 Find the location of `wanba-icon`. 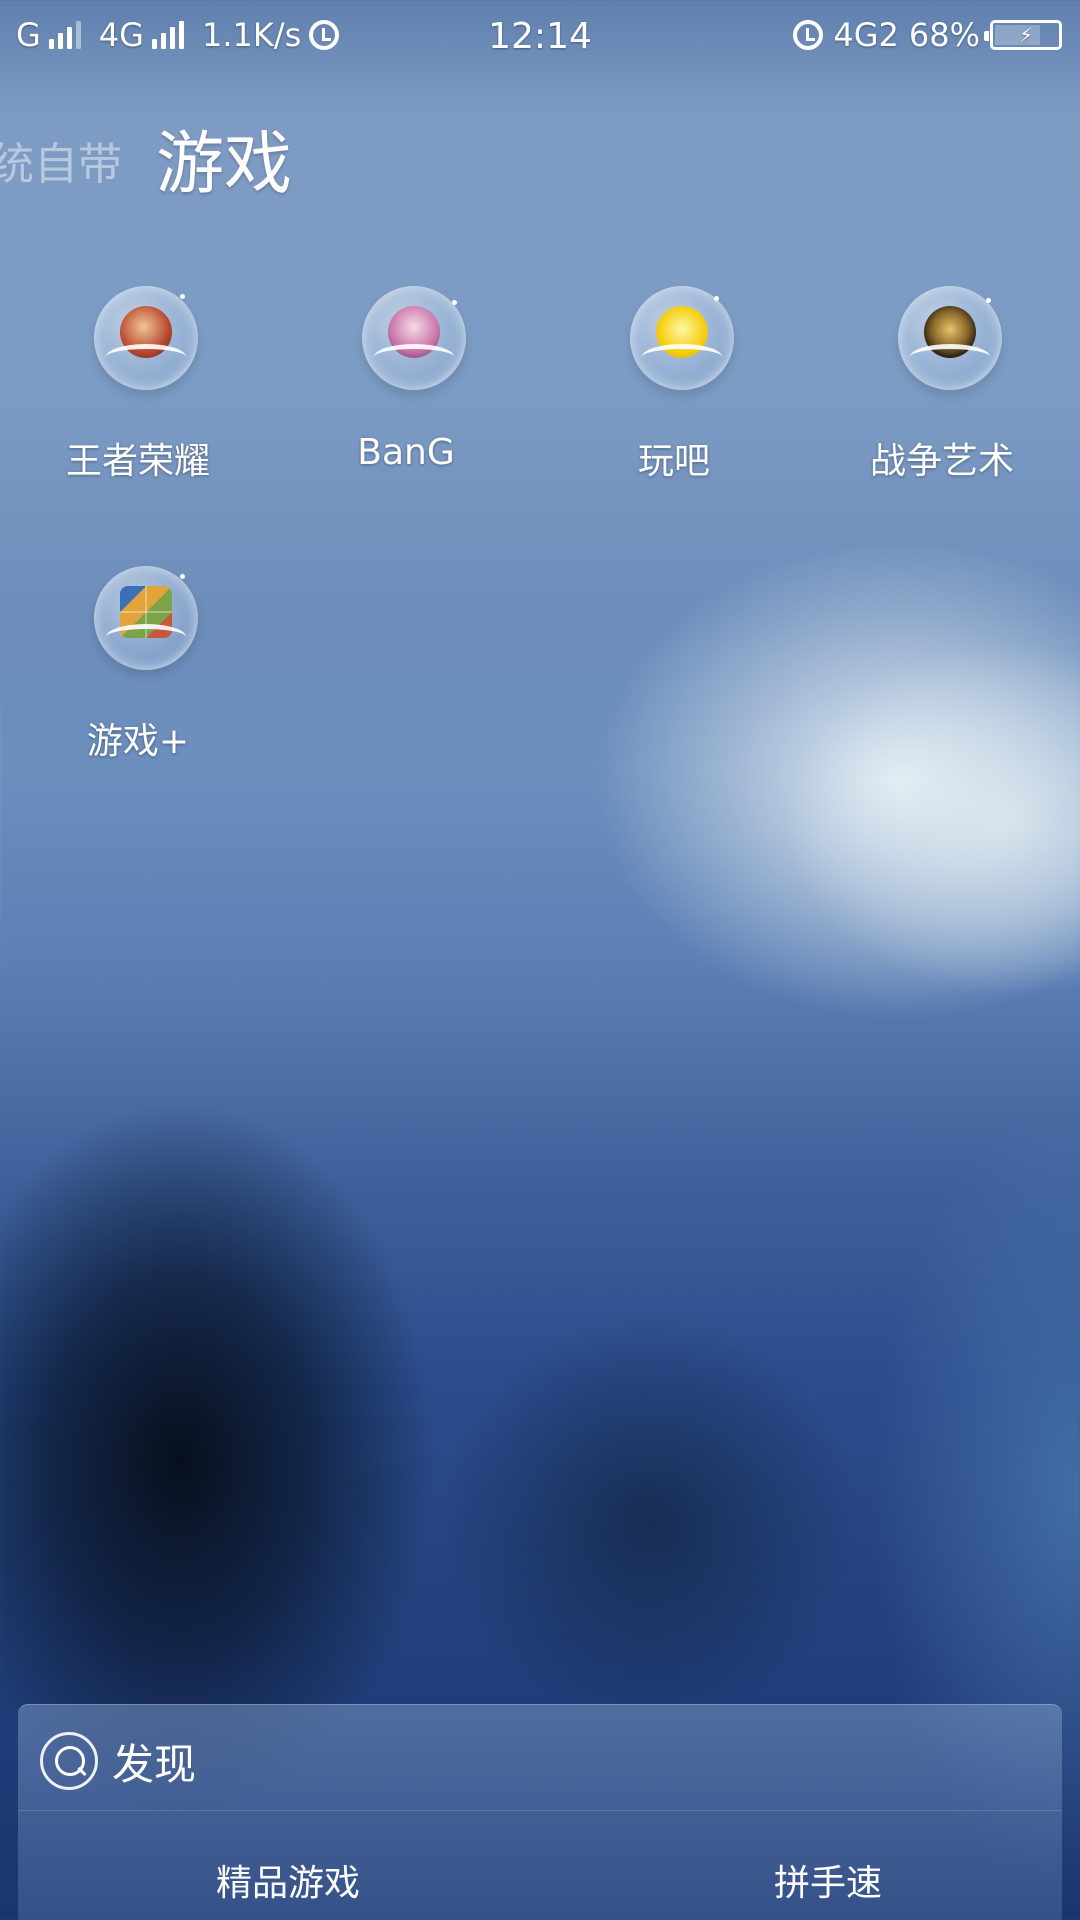

wanba-icon is located at coordinates (682, 338).